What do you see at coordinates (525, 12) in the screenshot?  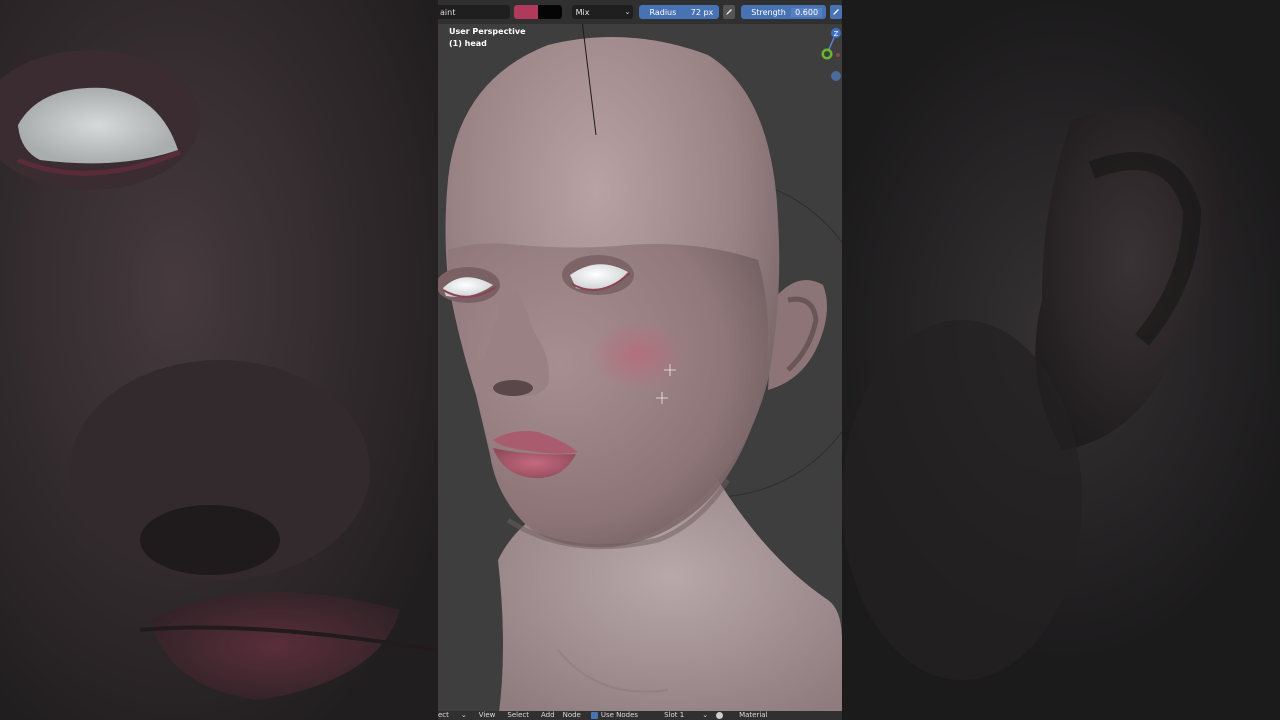 I see `primary-color-swatch` at bounding box center [525, 12].